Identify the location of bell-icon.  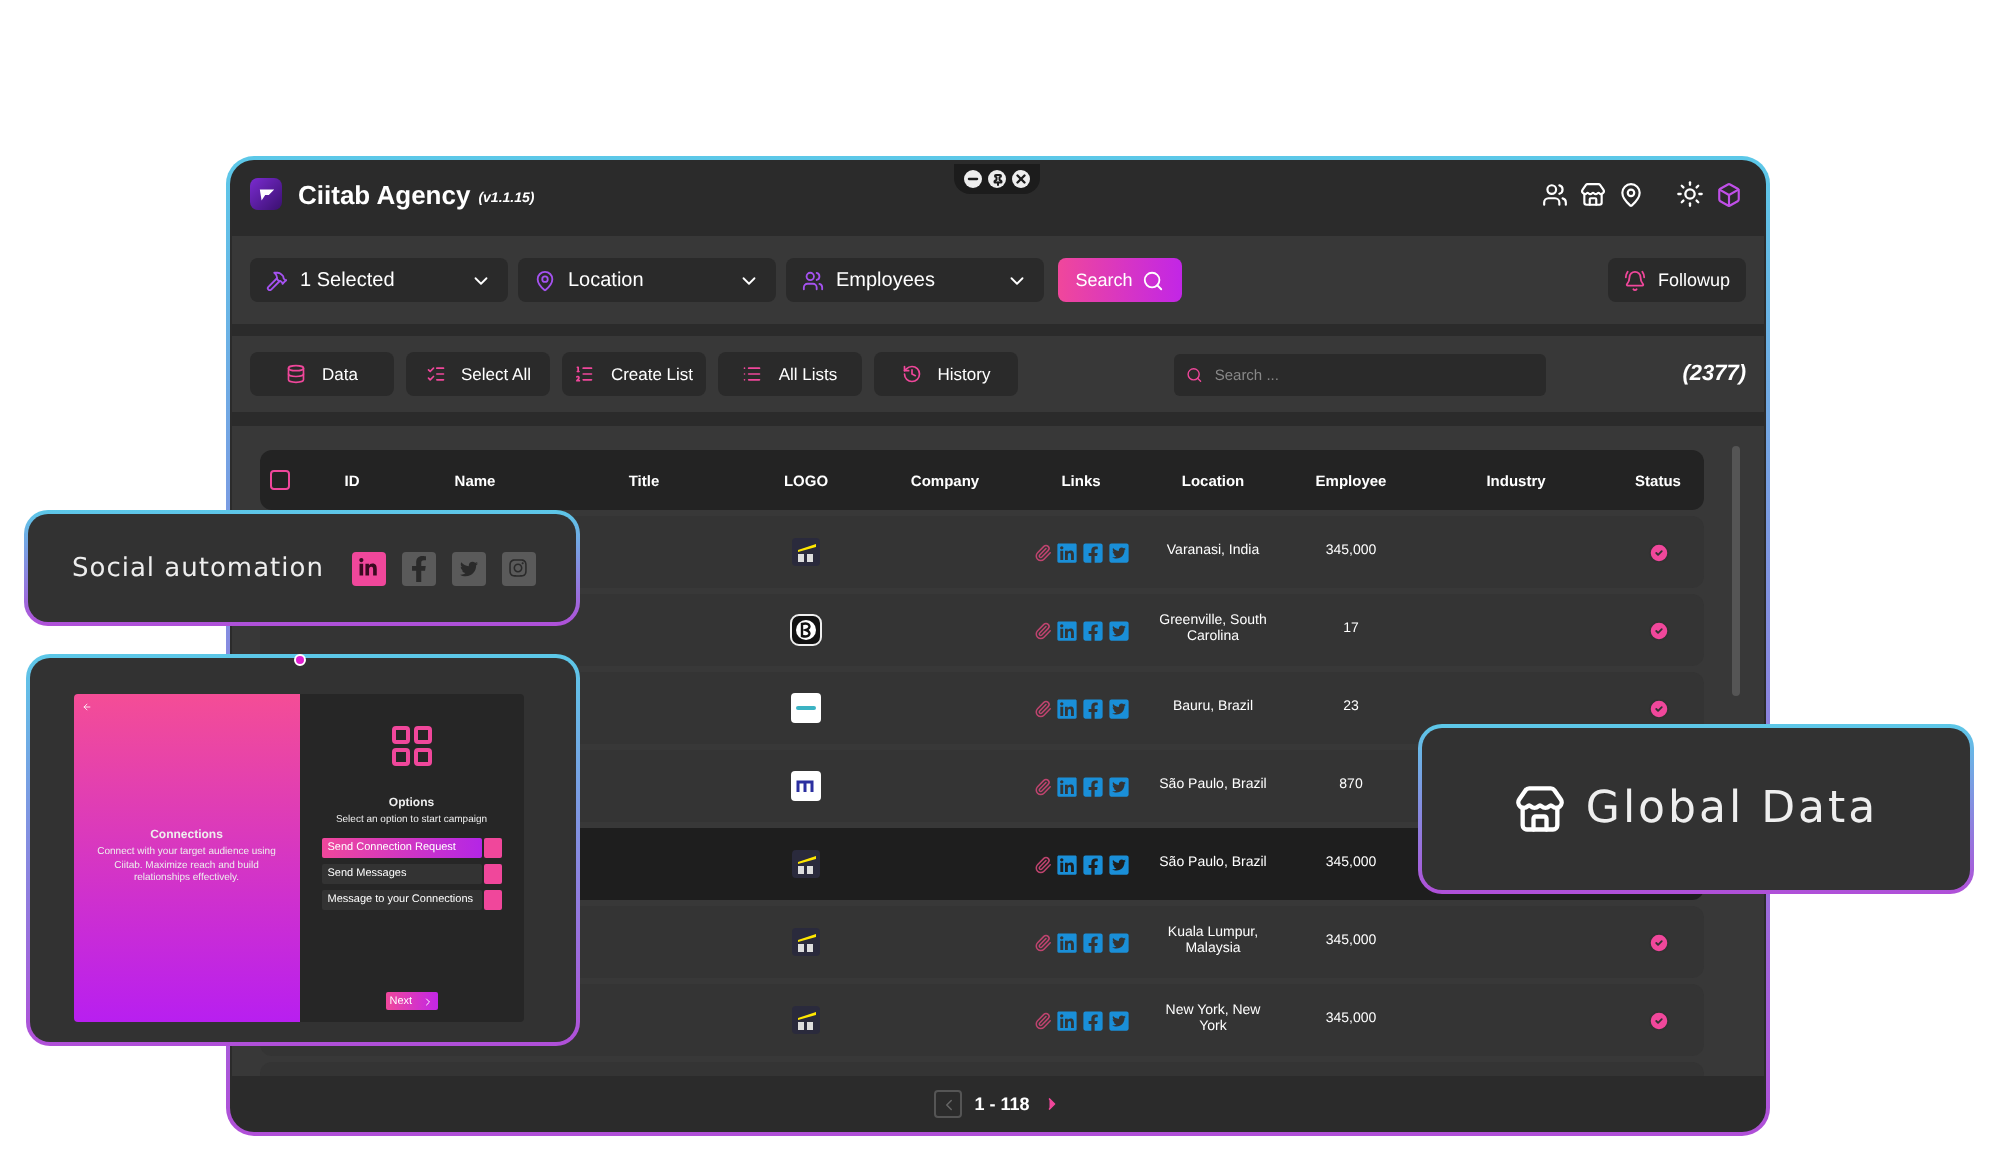
(1634, 280).